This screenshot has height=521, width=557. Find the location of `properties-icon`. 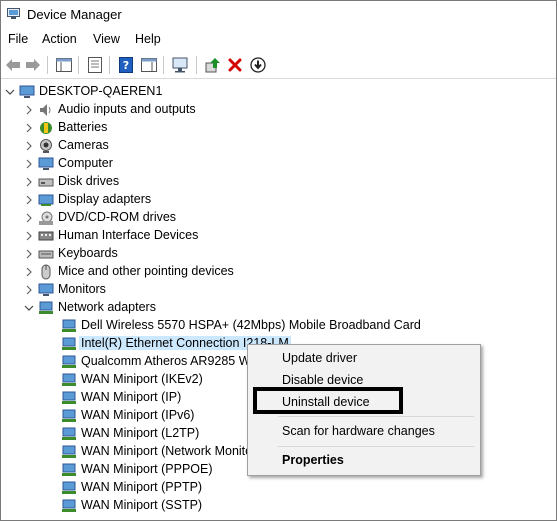

properties-icon is located at coordinates (95, 65).